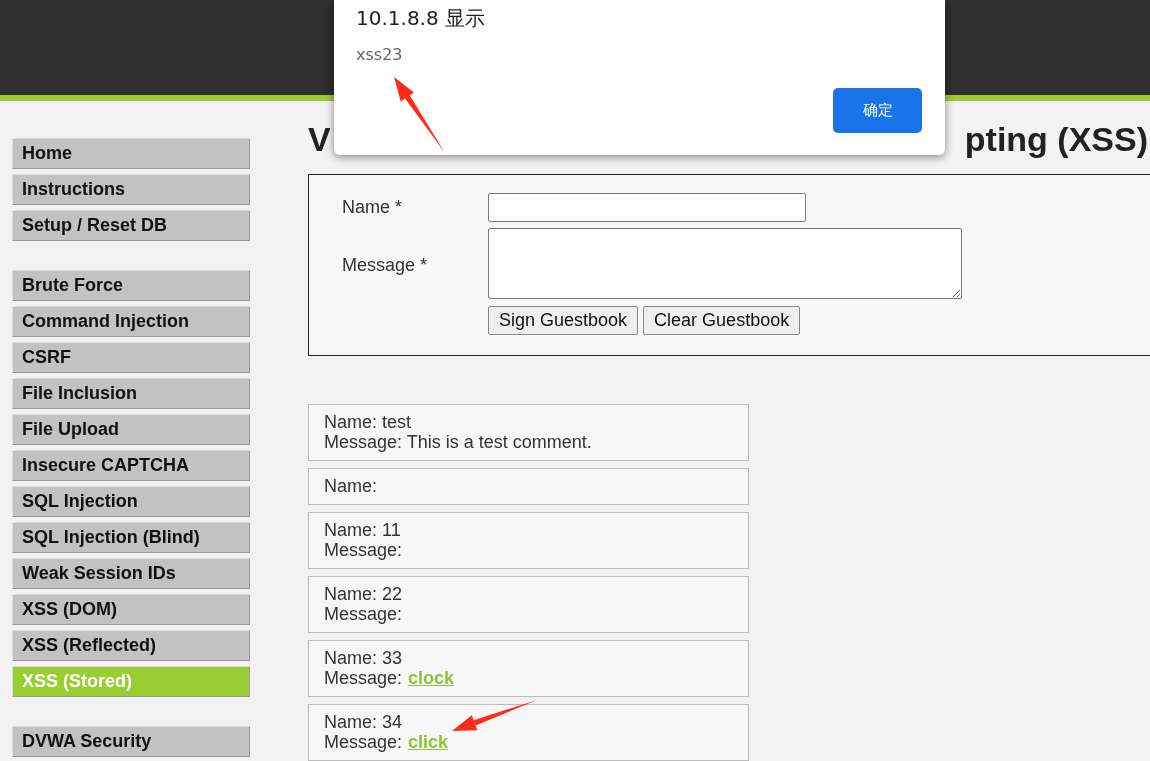  I want to click on page-title: V, so click(319, 139).